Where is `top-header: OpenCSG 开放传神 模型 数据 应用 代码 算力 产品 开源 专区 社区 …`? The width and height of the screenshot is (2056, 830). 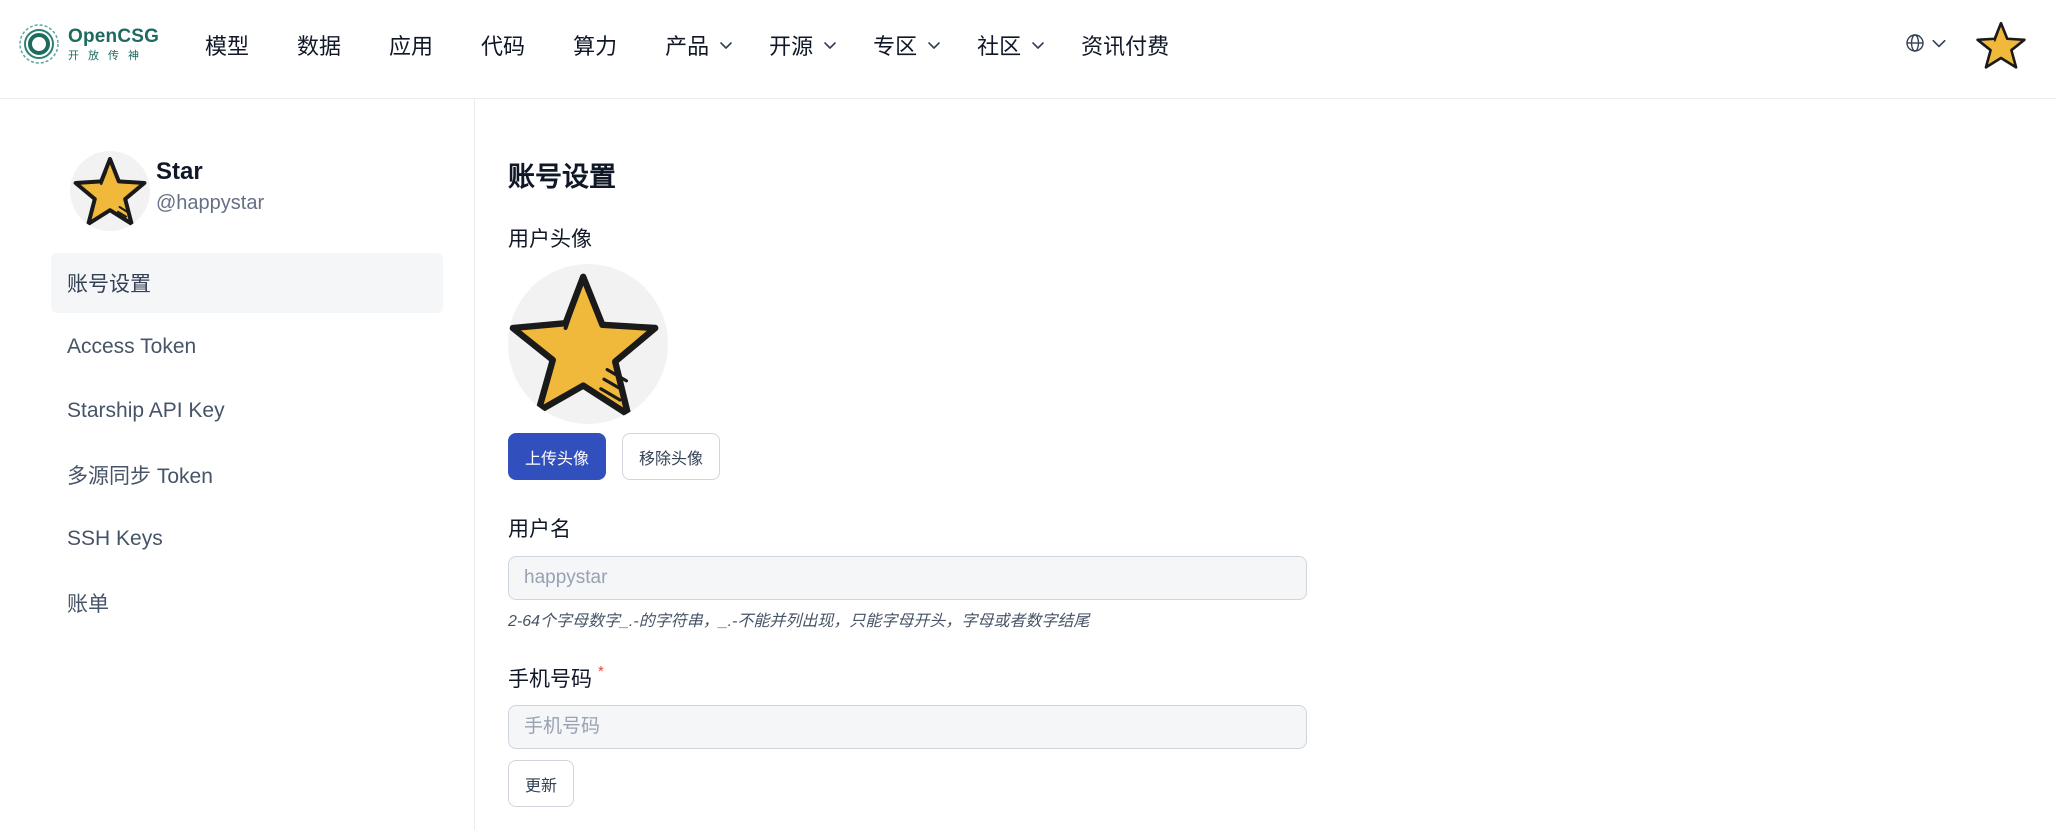
top-header: OpenCSG 开放传神 模型 数据 应用 代码 算力 产品 开源 专区 社区 … is located at coordinates (1028, 49).